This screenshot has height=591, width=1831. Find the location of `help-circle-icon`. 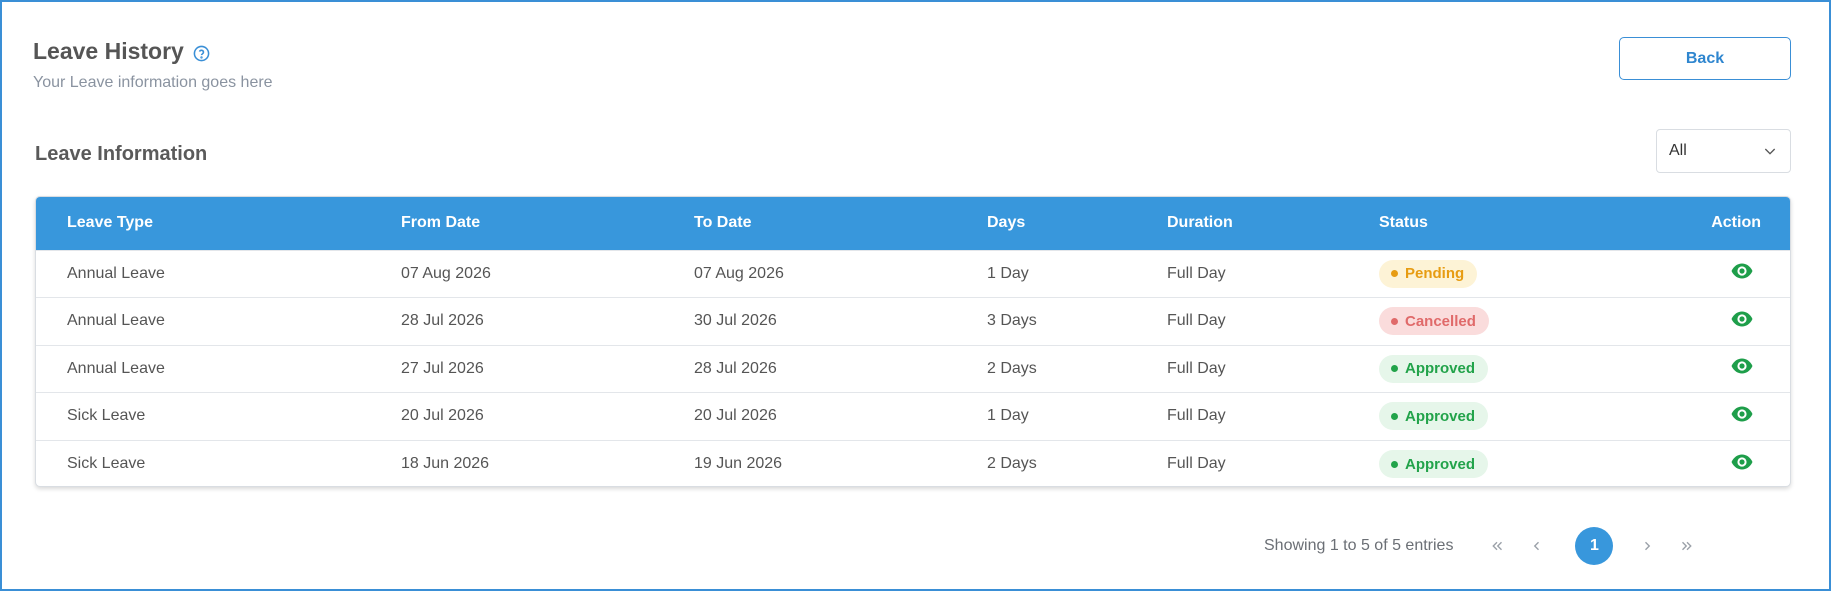

help-circle-icon is located at coordinates (201, 53).